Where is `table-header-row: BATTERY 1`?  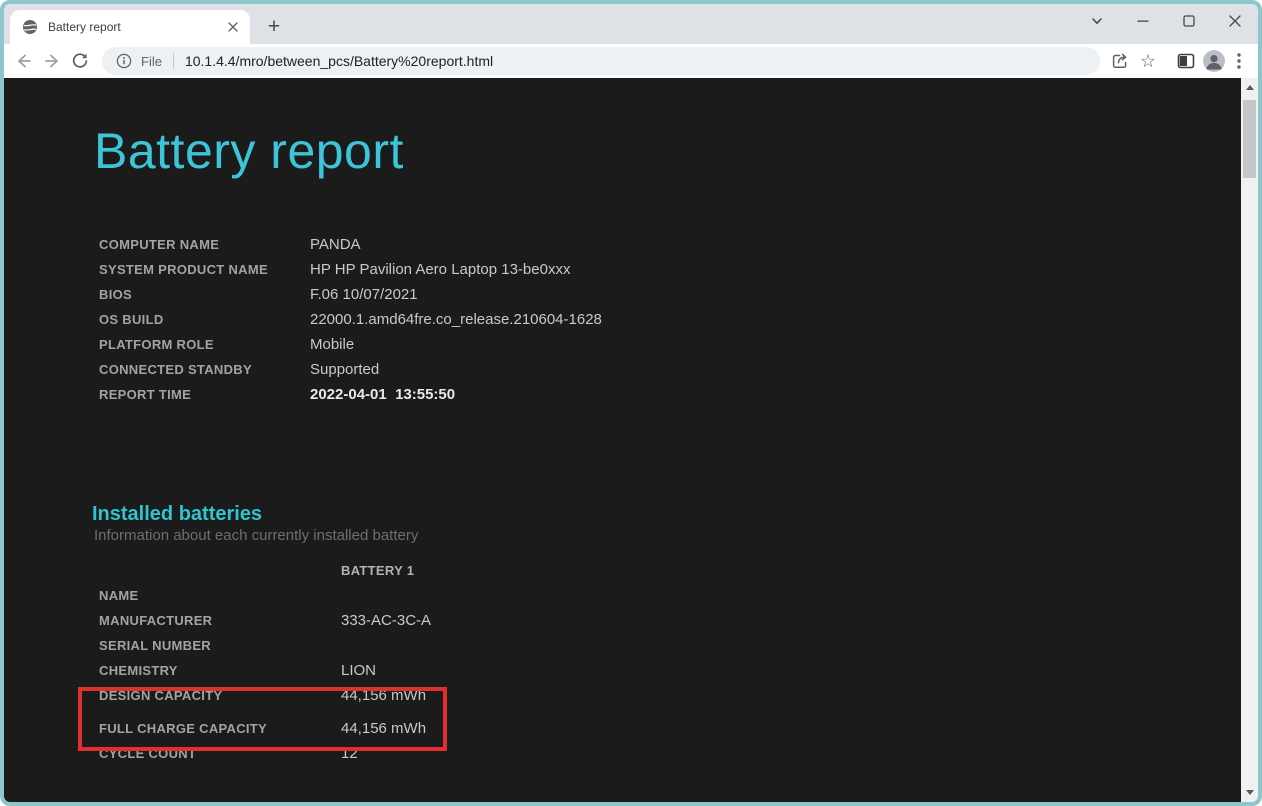
table-header-row: BATTERY 1 is located at coordinates (678, 570).